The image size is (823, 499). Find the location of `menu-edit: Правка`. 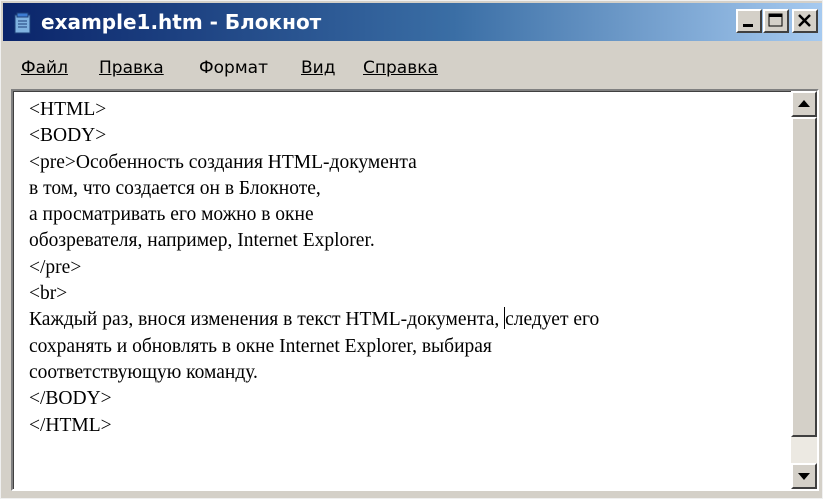

menu-edit: Правка is located at coordinates (131, 68).